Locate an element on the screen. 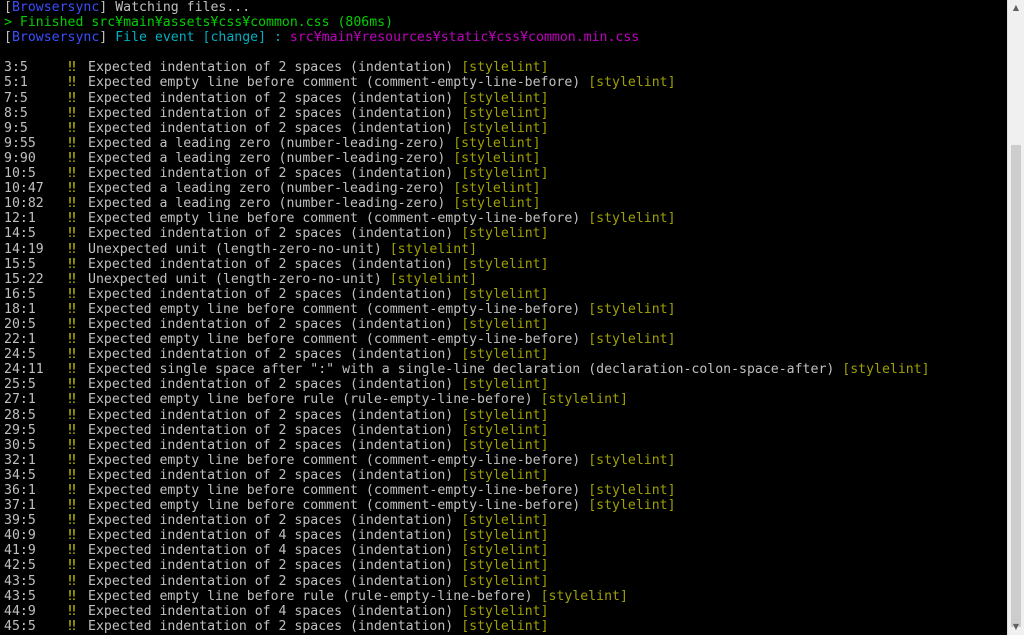 The image size is (1024, 635). lint-position: 9:55 is located at coordinates (20, 143).